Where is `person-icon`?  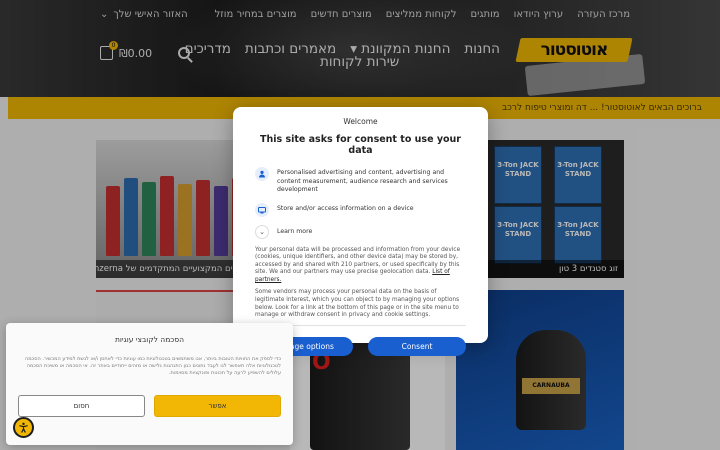
person-icon is located at coordinates (262, 174).